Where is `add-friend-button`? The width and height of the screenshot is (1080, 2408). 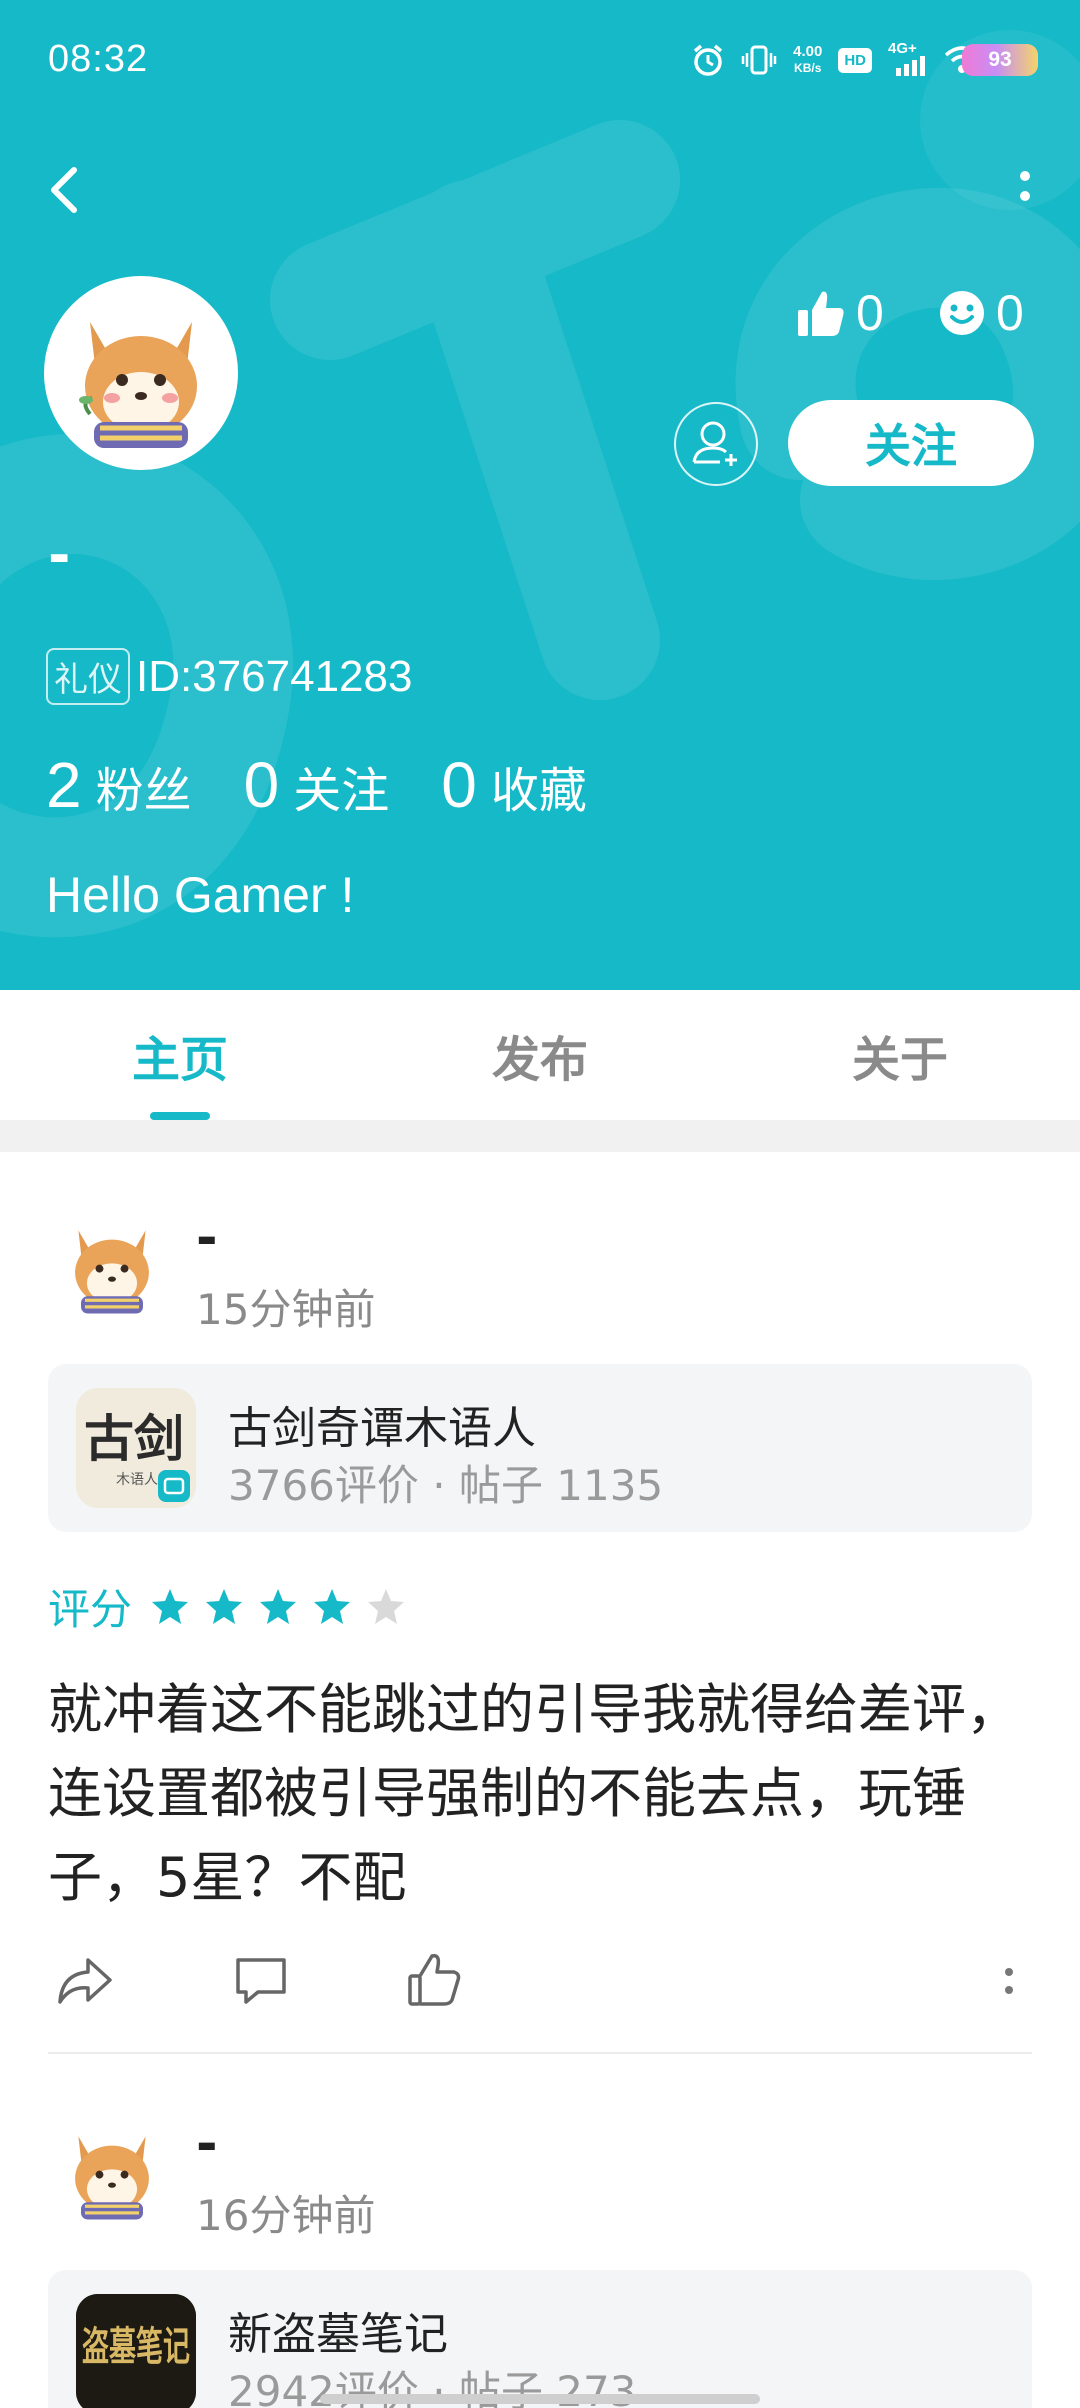
add-friend-button is located at coordinates (716, 444).